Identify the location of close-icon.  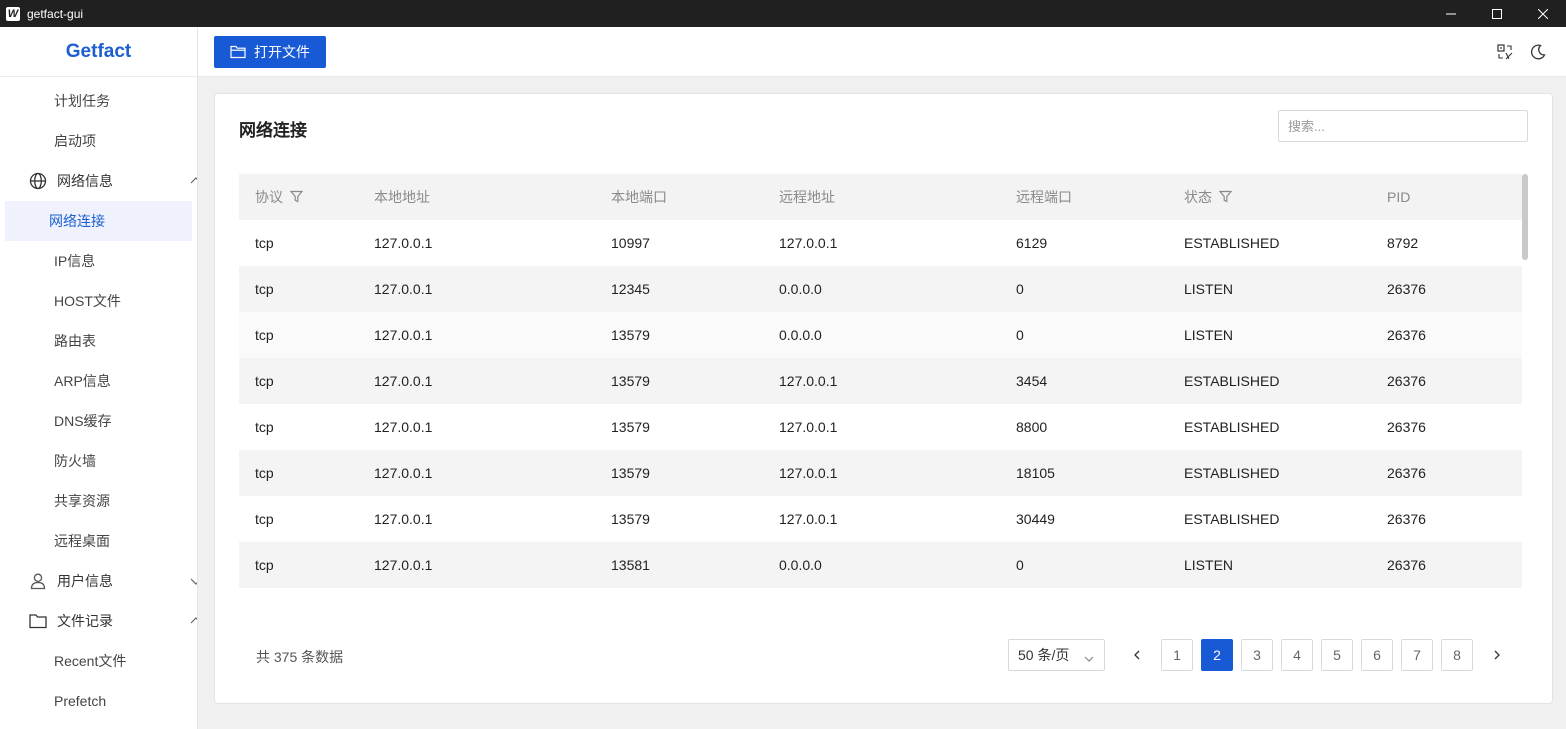
(1543, 13).